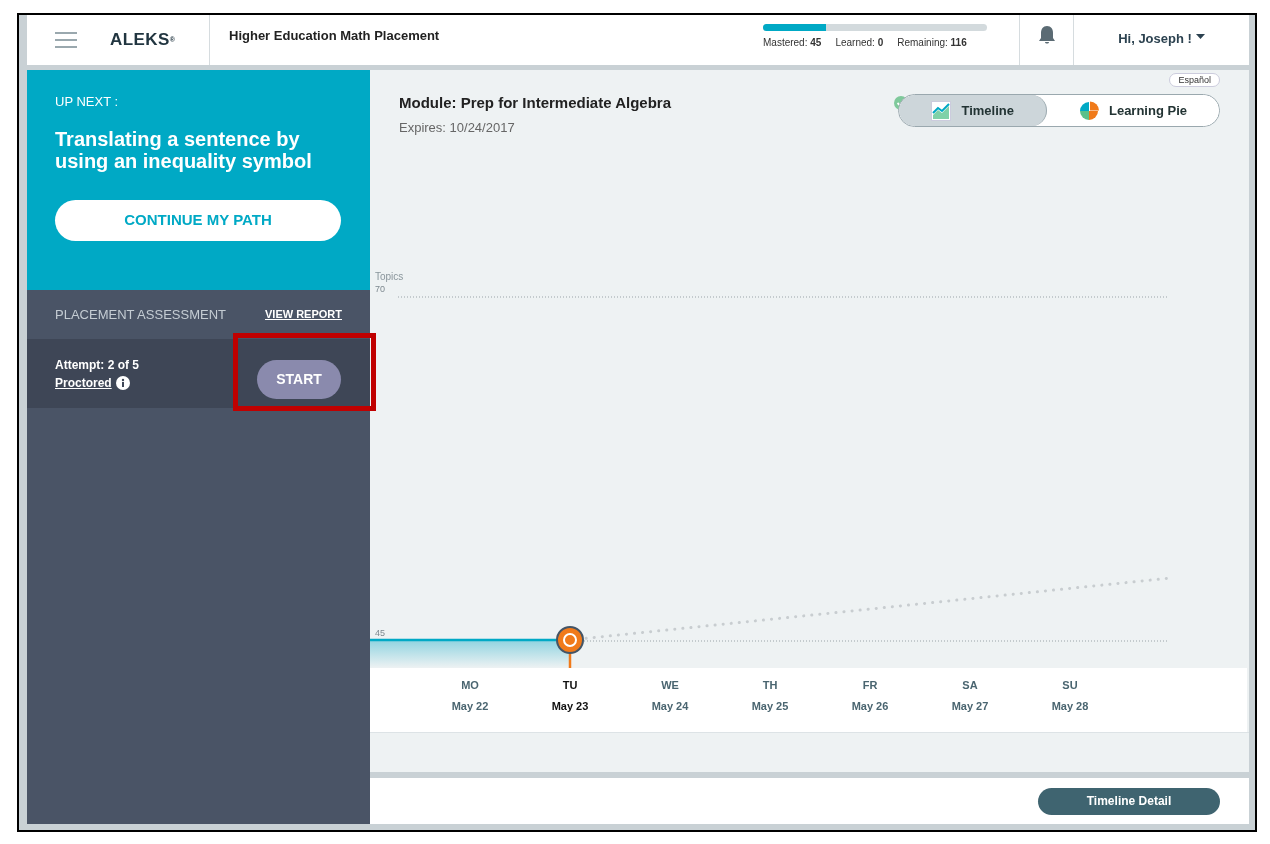 The image size is (1270, 844). I want to click on progress-stat: Remaining: 116, so click(932, 43).